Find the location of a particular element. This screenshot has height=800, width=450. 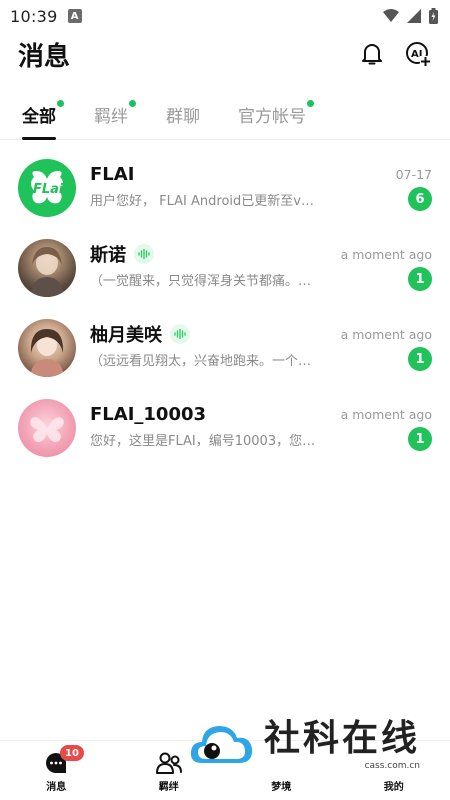

tab-label: 羁绊 is located at coordinates (111, 117).